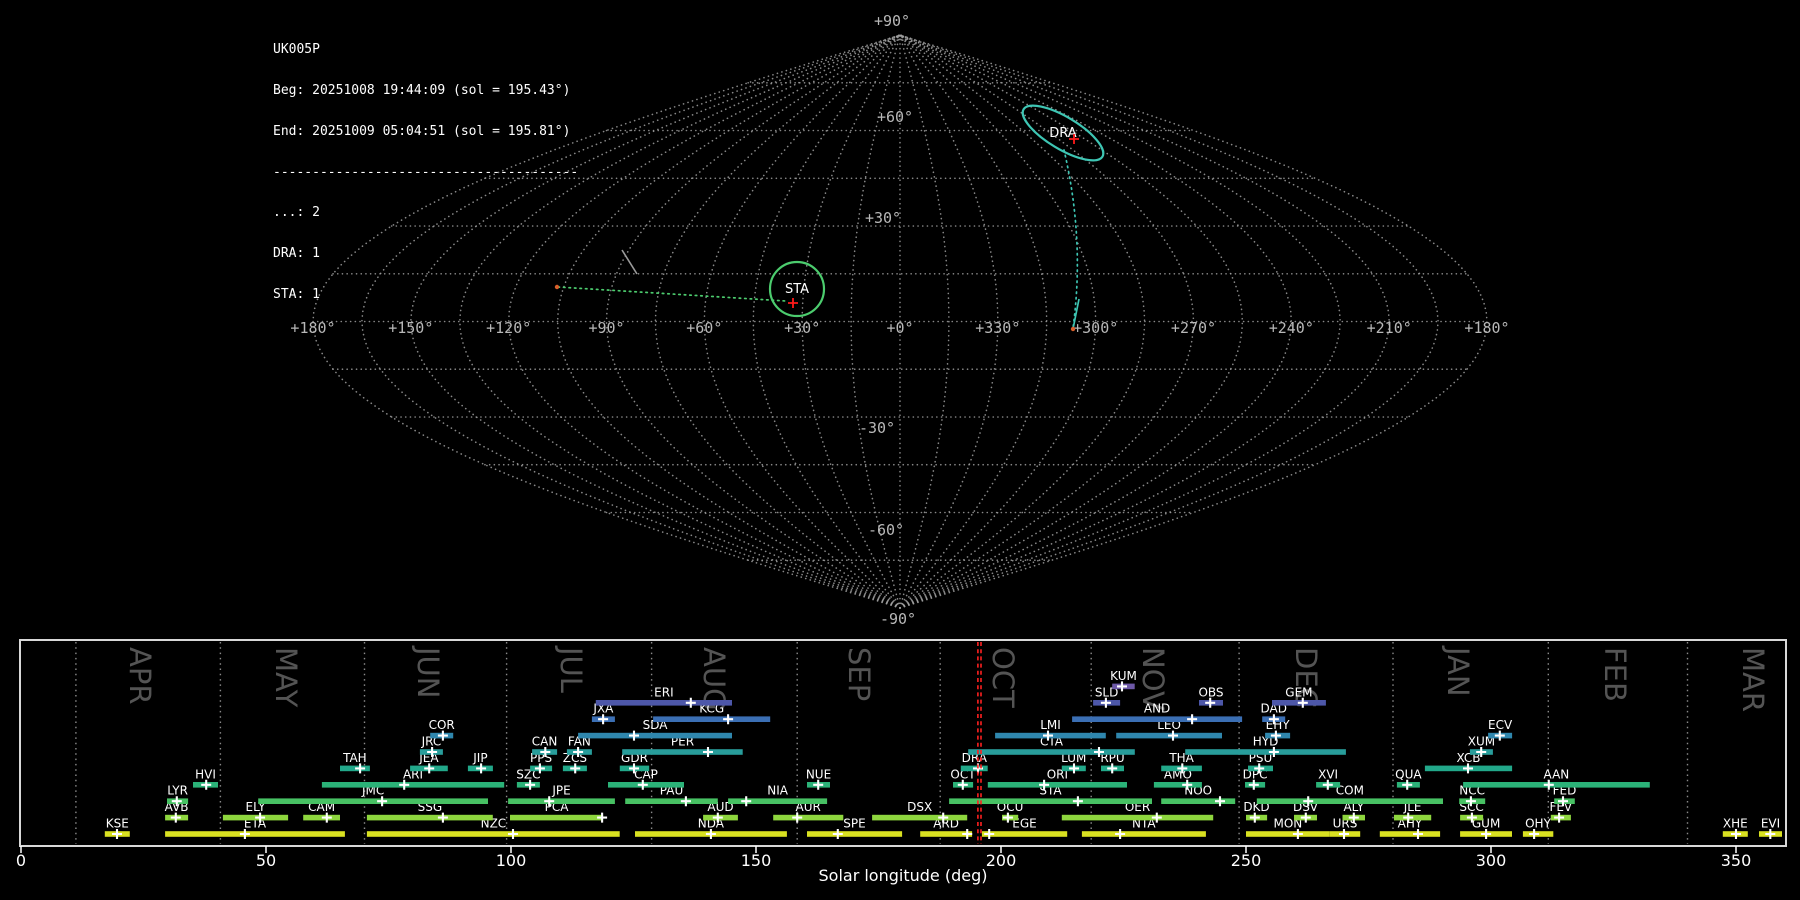 This screenshot has height=900, width=1800. What do you see at coordinates (1557, 774) in the screenshot?
I see `shower-label-aan: AAN` at bounding box center [1557, 774].